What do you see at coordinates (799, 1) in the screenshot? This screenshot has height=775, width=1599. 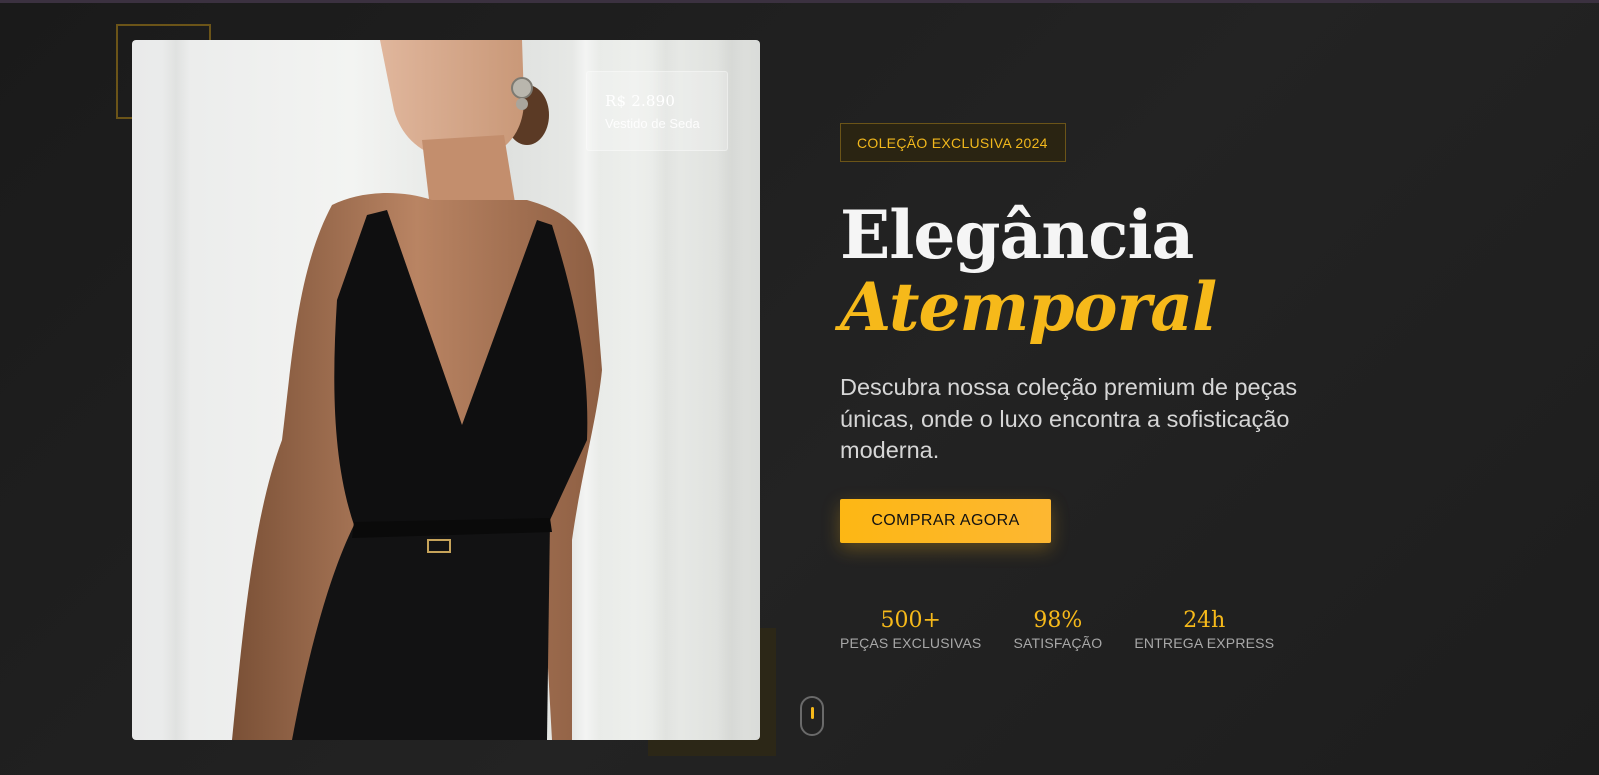 I see `top-border` at bounding box center [799, 1].